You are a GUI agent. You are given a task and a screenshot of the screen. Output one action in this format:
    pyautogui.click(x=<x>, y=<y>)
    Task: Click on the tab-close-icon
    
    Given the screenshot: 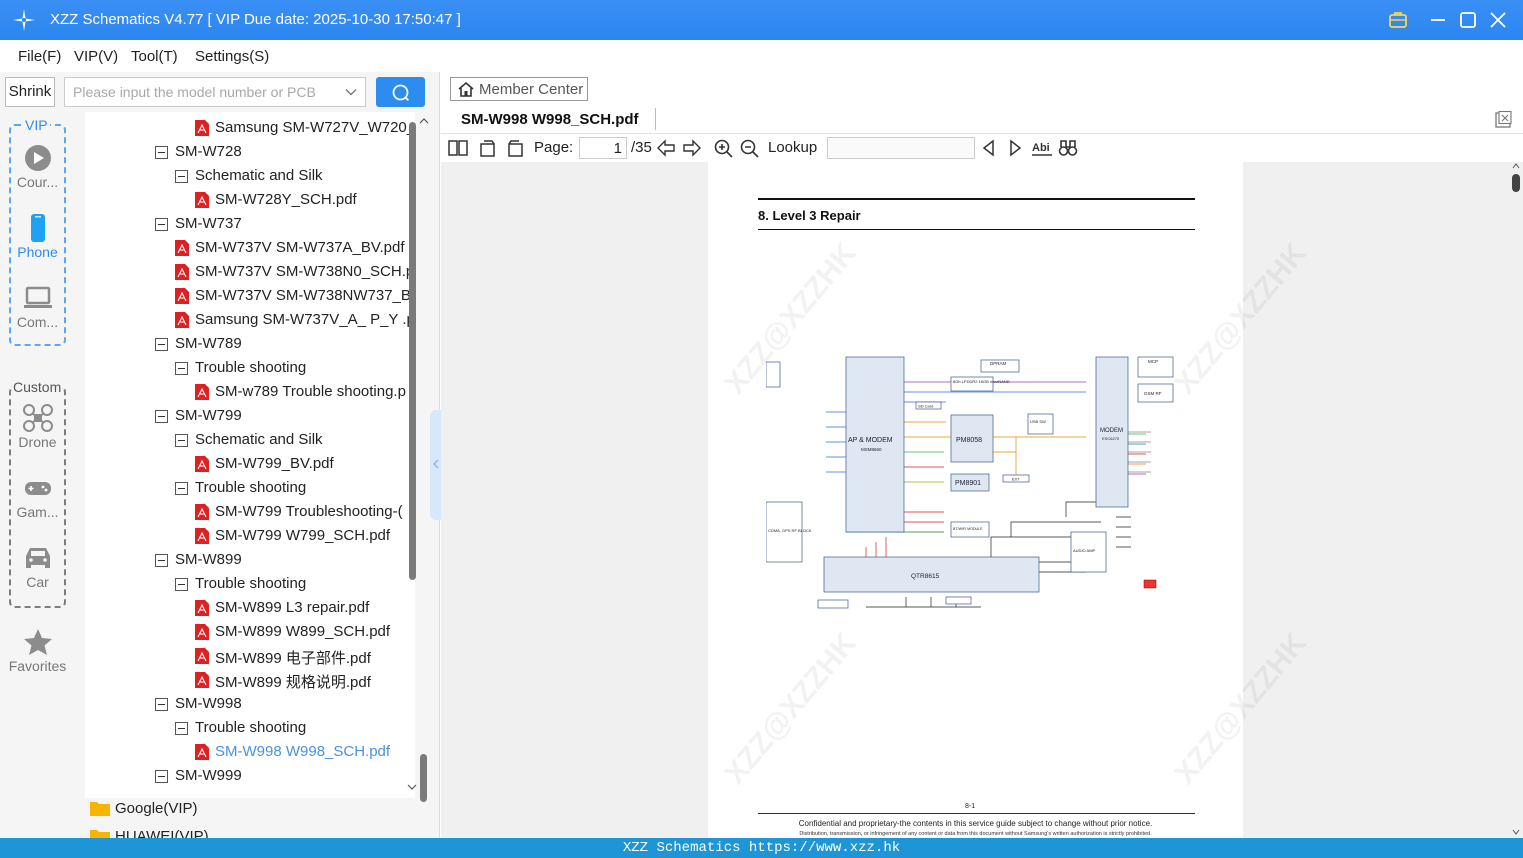 What is the action you would take?
    pyautogui.click(x=1503, y=120)
    